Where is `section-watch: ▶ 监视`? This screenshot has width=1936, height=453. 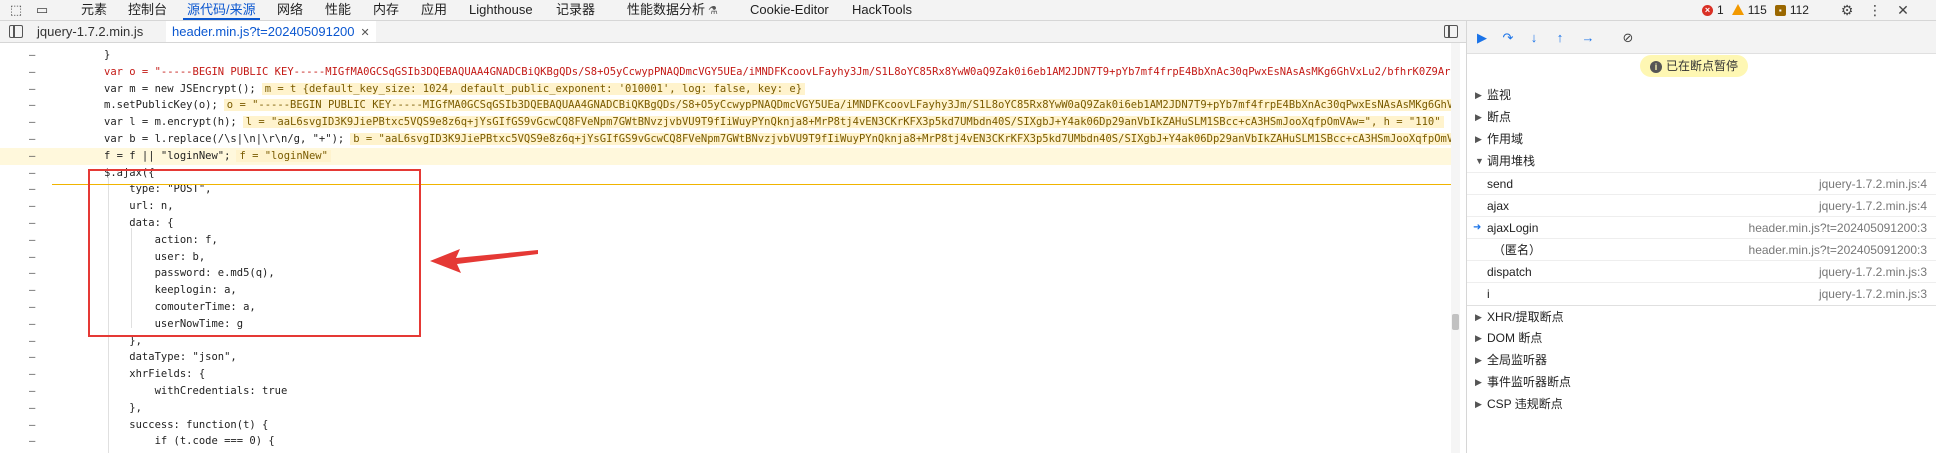 section-watch: ▶ 监视 is located at coordinates (1701, 95).